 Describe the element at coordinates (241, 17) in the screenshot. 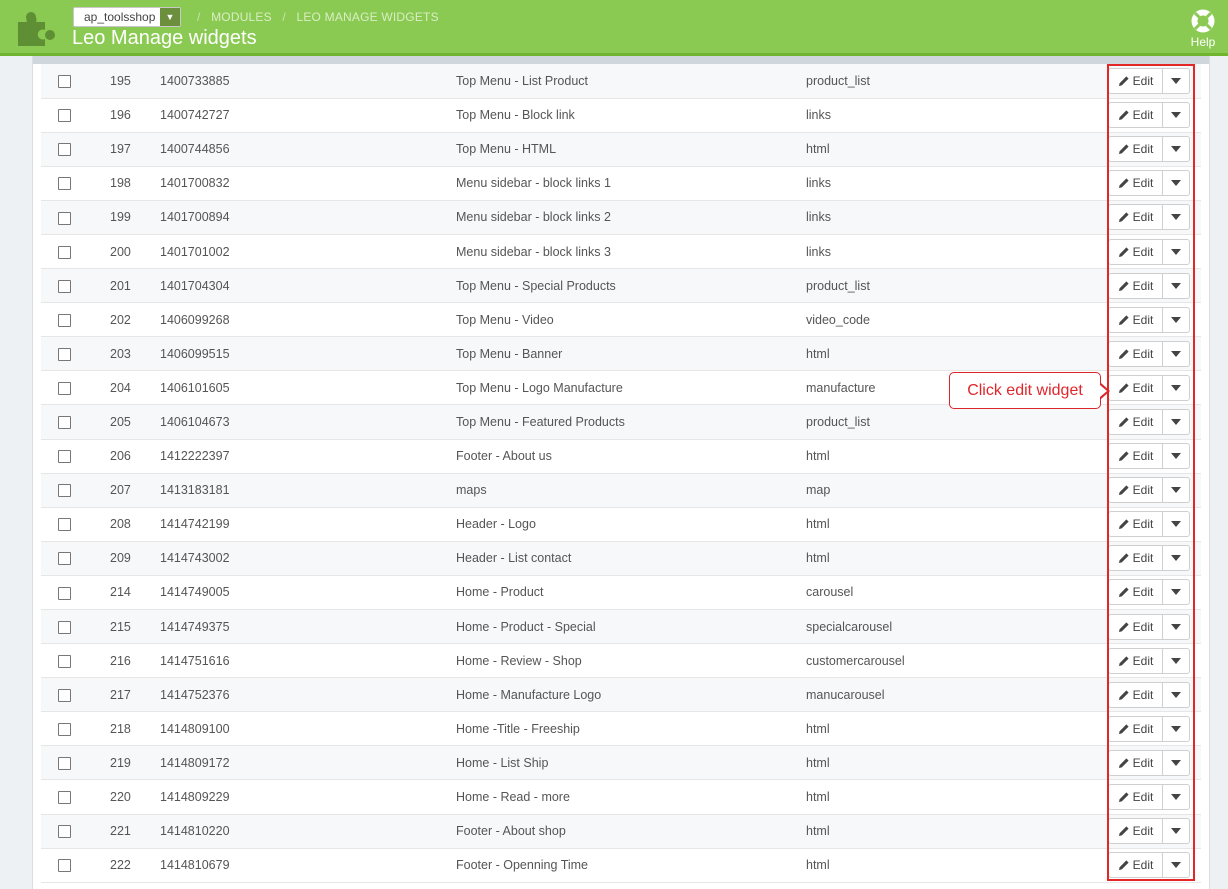

I see `breadcrumb-modules: MODULES` at that location.